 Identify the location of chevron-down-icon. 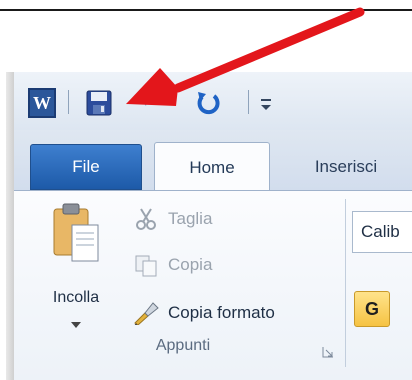
(76, 321).